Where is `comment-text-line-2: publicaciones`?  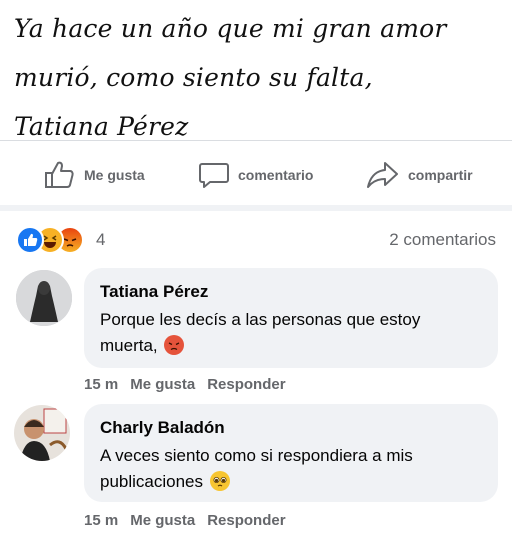
comment-text-line-2: publicaciones is located at coordinates (152, 481).